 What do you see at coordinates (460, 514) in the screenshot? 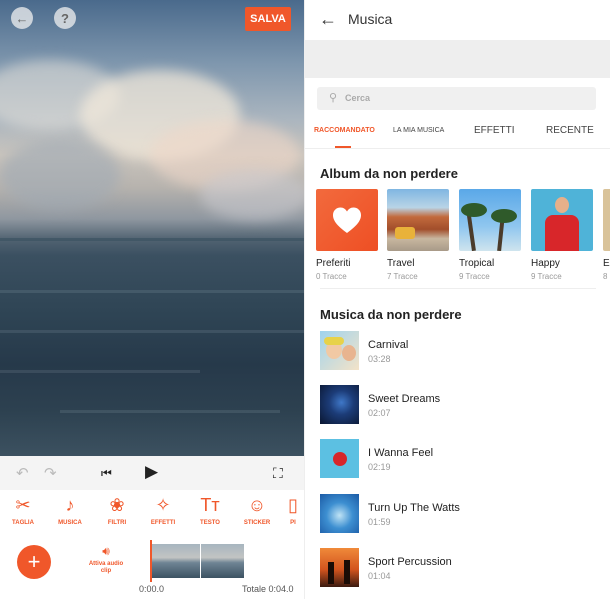
I see `track-row: Turn Up The Watts 01:59` at bounding box center [460, 514].